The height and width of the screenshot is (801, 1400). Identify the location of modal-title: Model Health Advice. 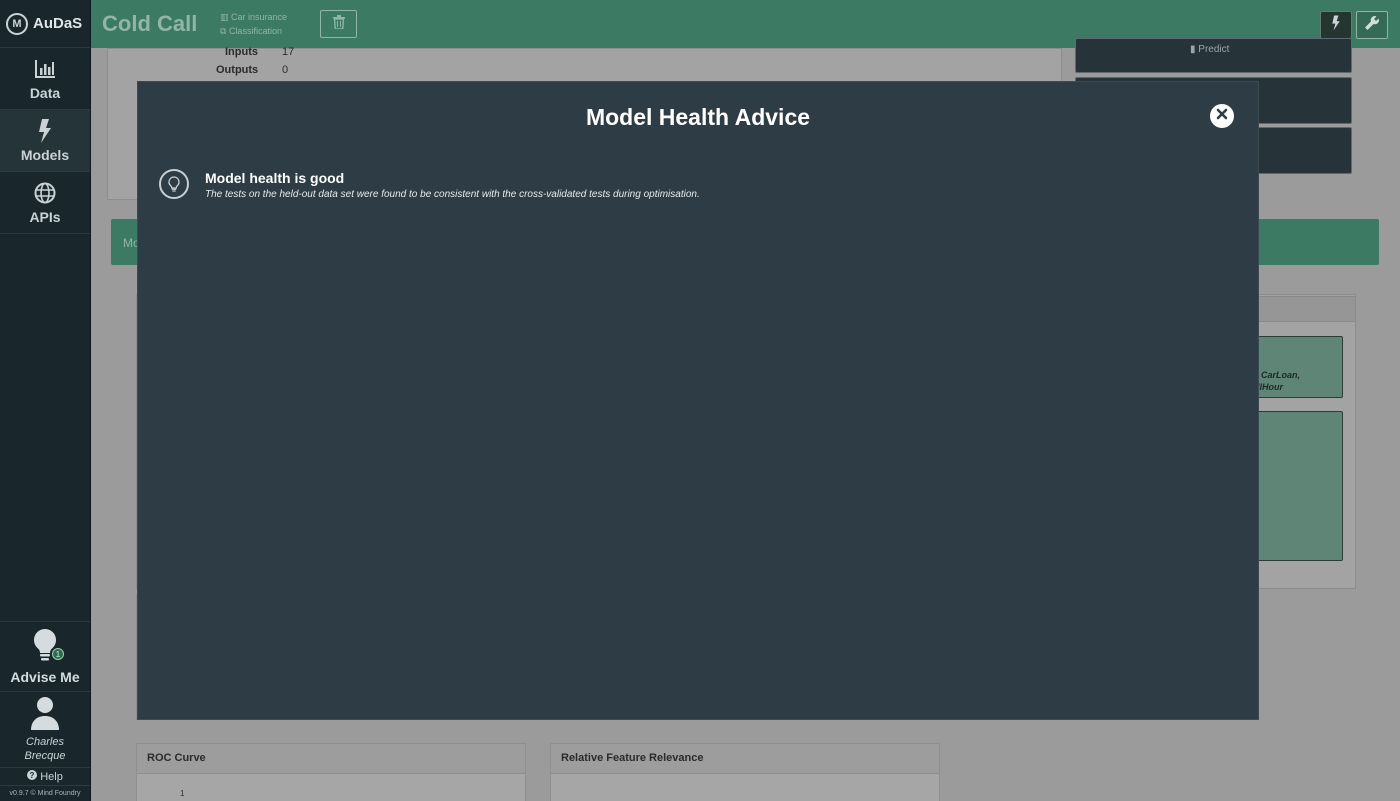
(698, 117).